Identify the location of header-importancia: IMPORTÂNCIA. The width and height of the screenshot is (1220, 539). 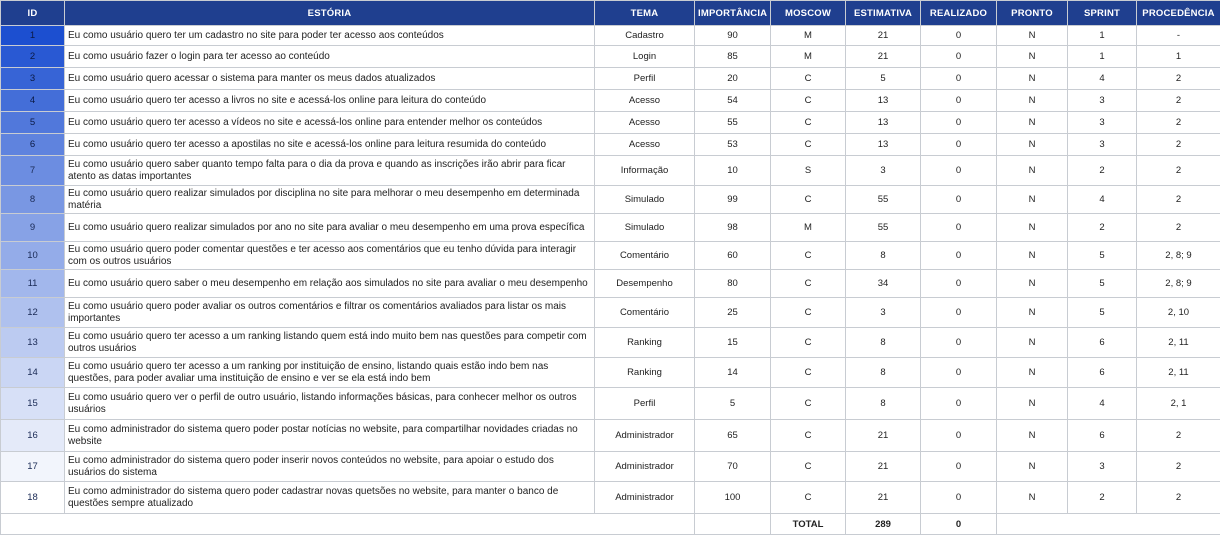
(732, 13).